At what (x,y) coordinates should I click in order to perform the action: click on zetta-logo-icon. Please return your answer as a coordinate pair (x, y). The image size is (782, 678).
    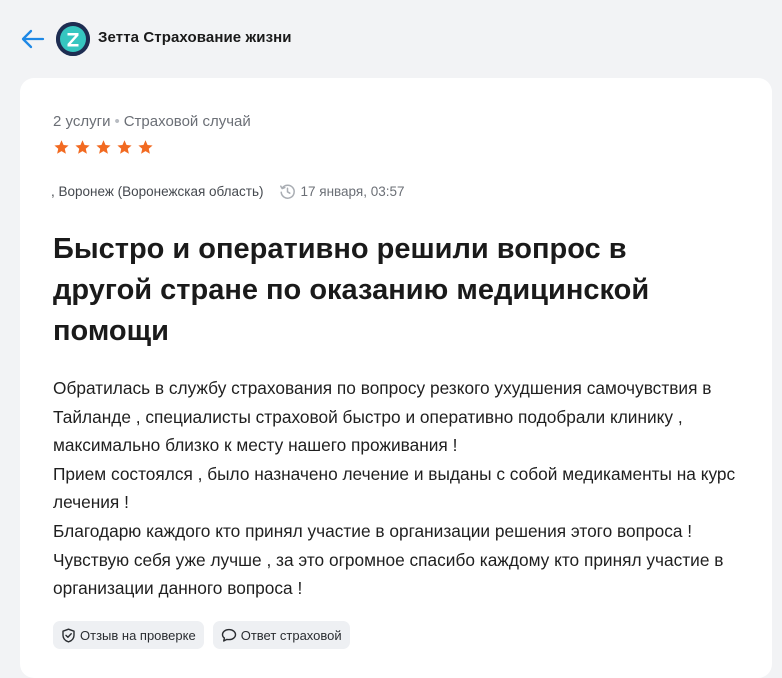
    Looking at the image, I should click on (73, 39).